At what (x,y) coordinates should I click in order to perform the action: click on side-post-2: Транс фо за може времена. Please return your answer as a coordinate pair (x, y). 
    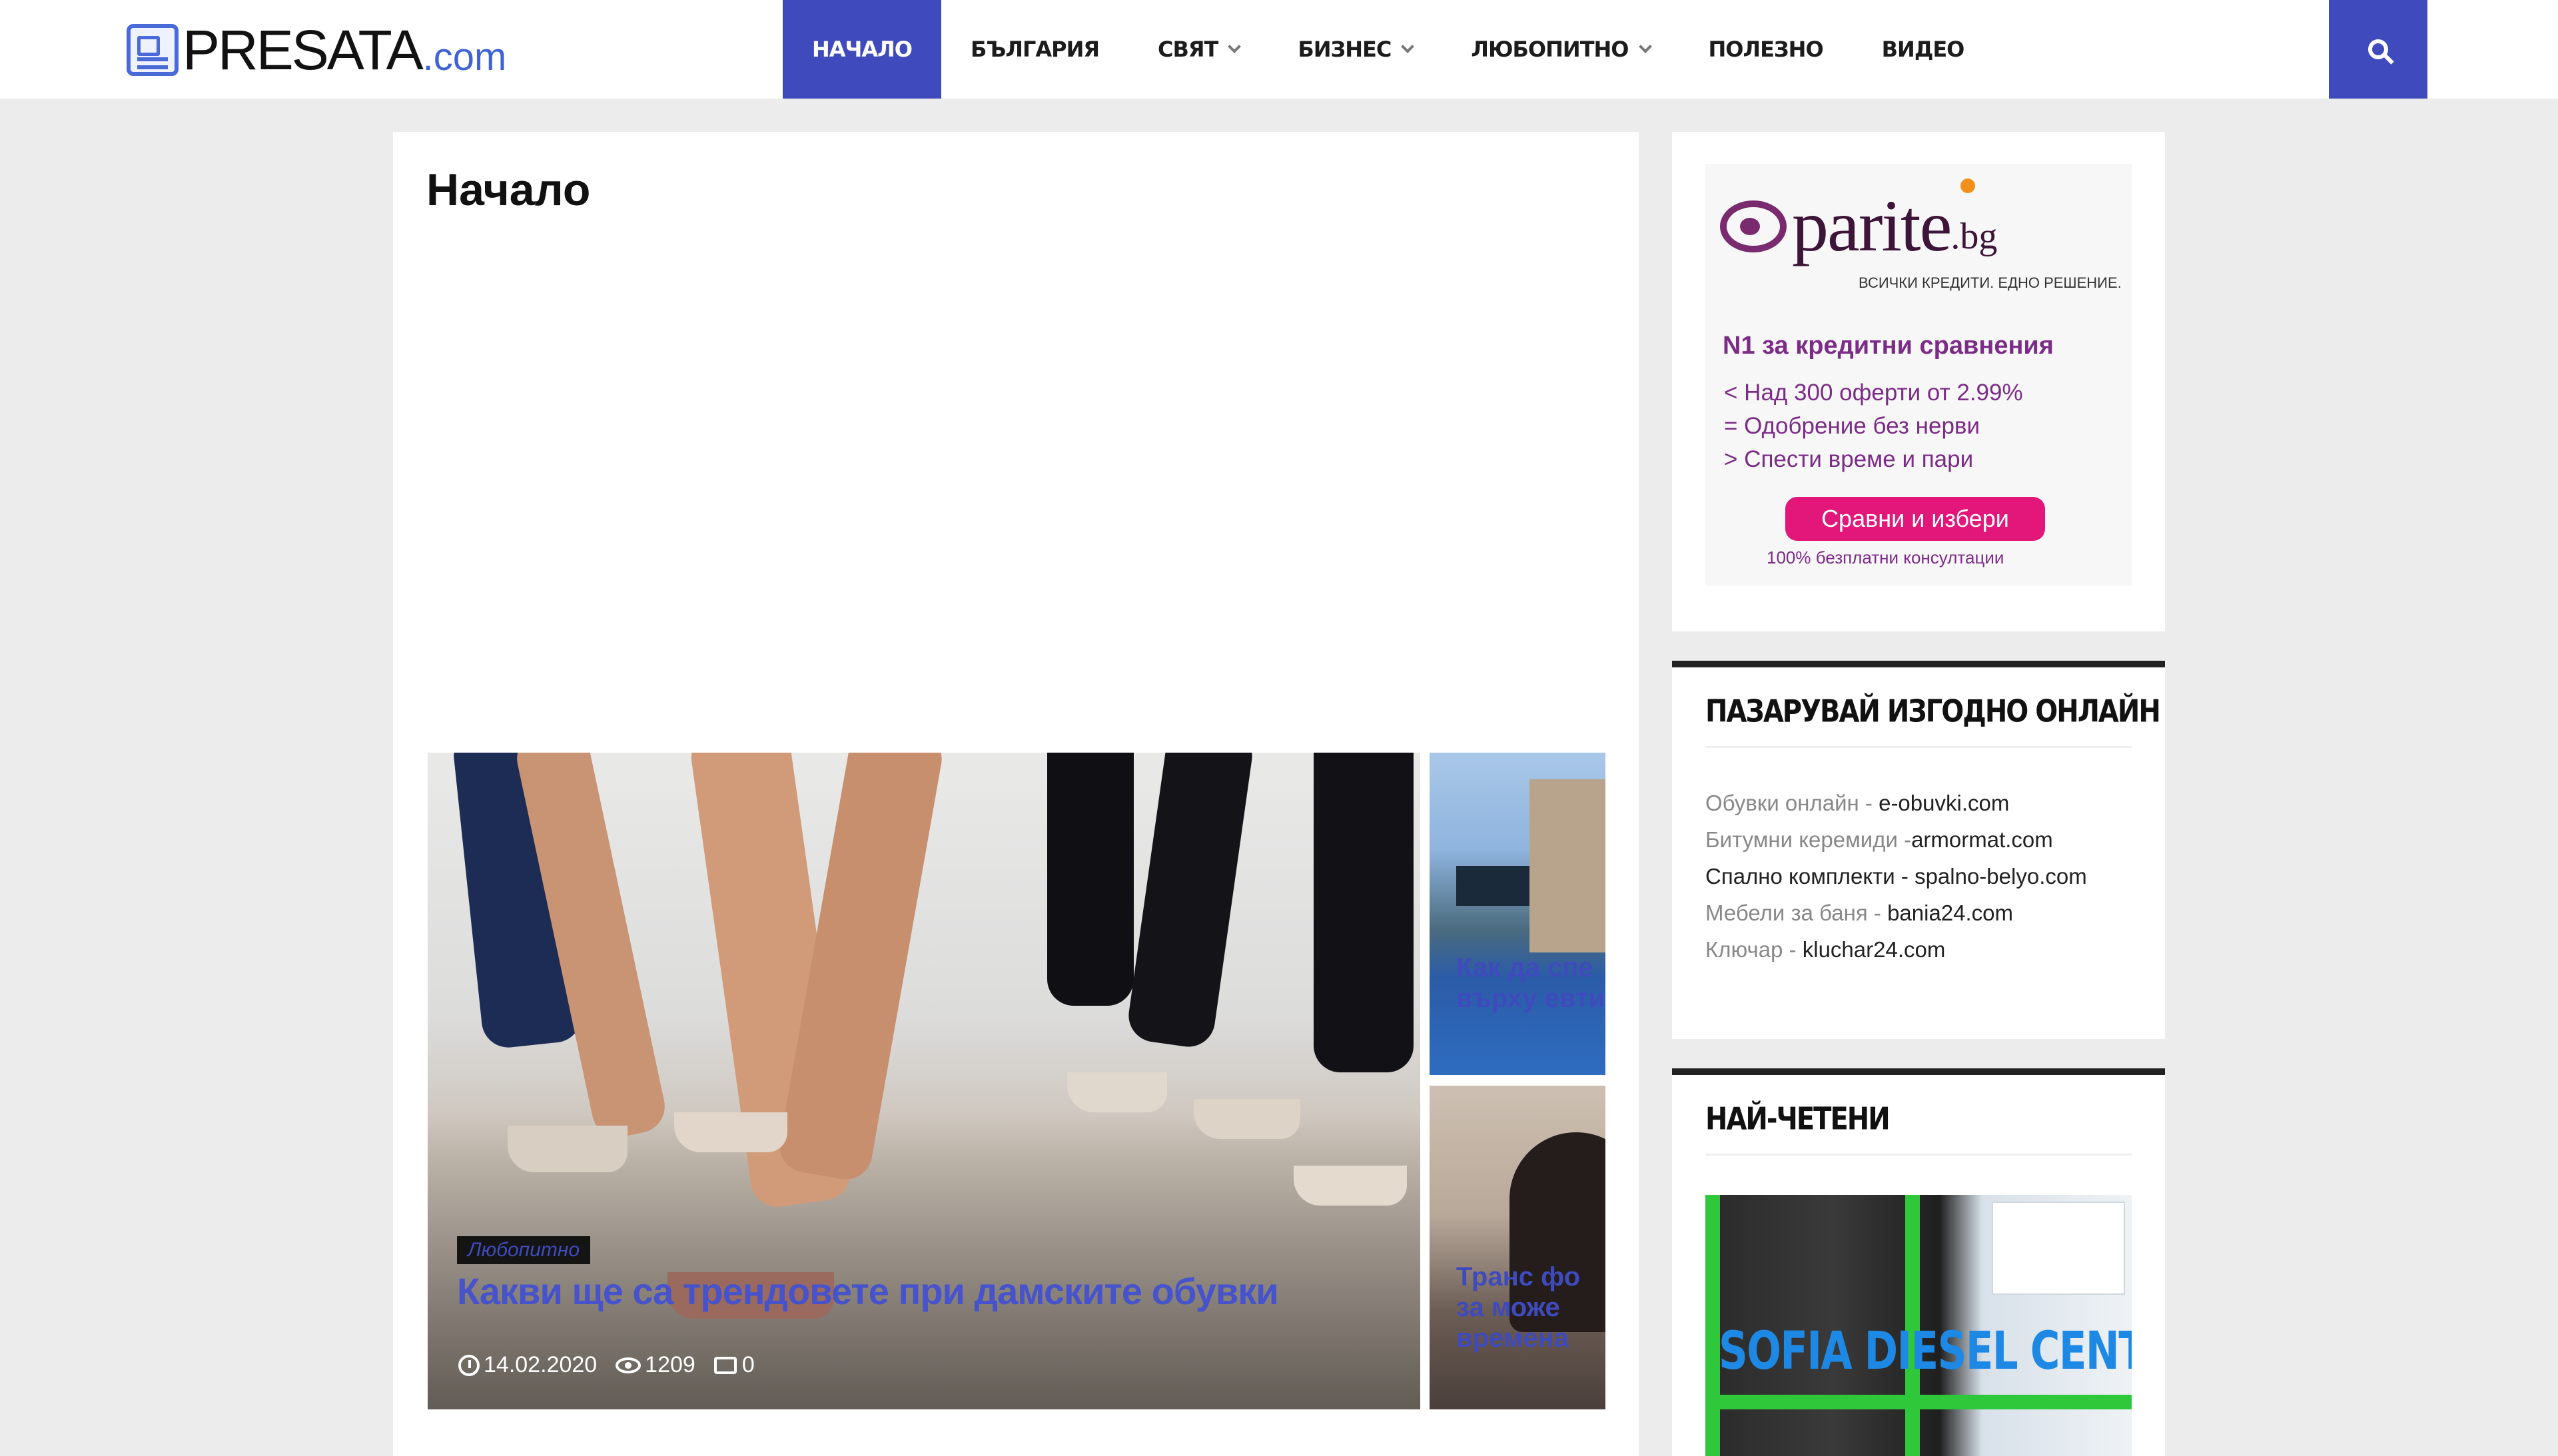
    Looking at the image, I should click on (1517, 1247).